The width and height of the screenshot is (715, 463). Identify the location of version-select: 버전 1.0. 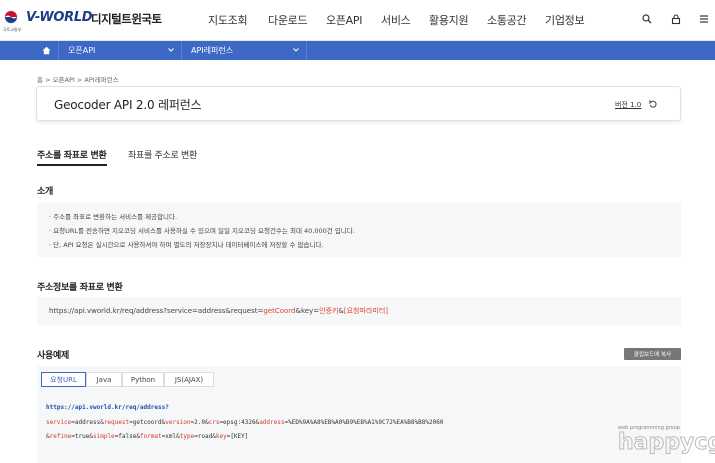
(628, 105).